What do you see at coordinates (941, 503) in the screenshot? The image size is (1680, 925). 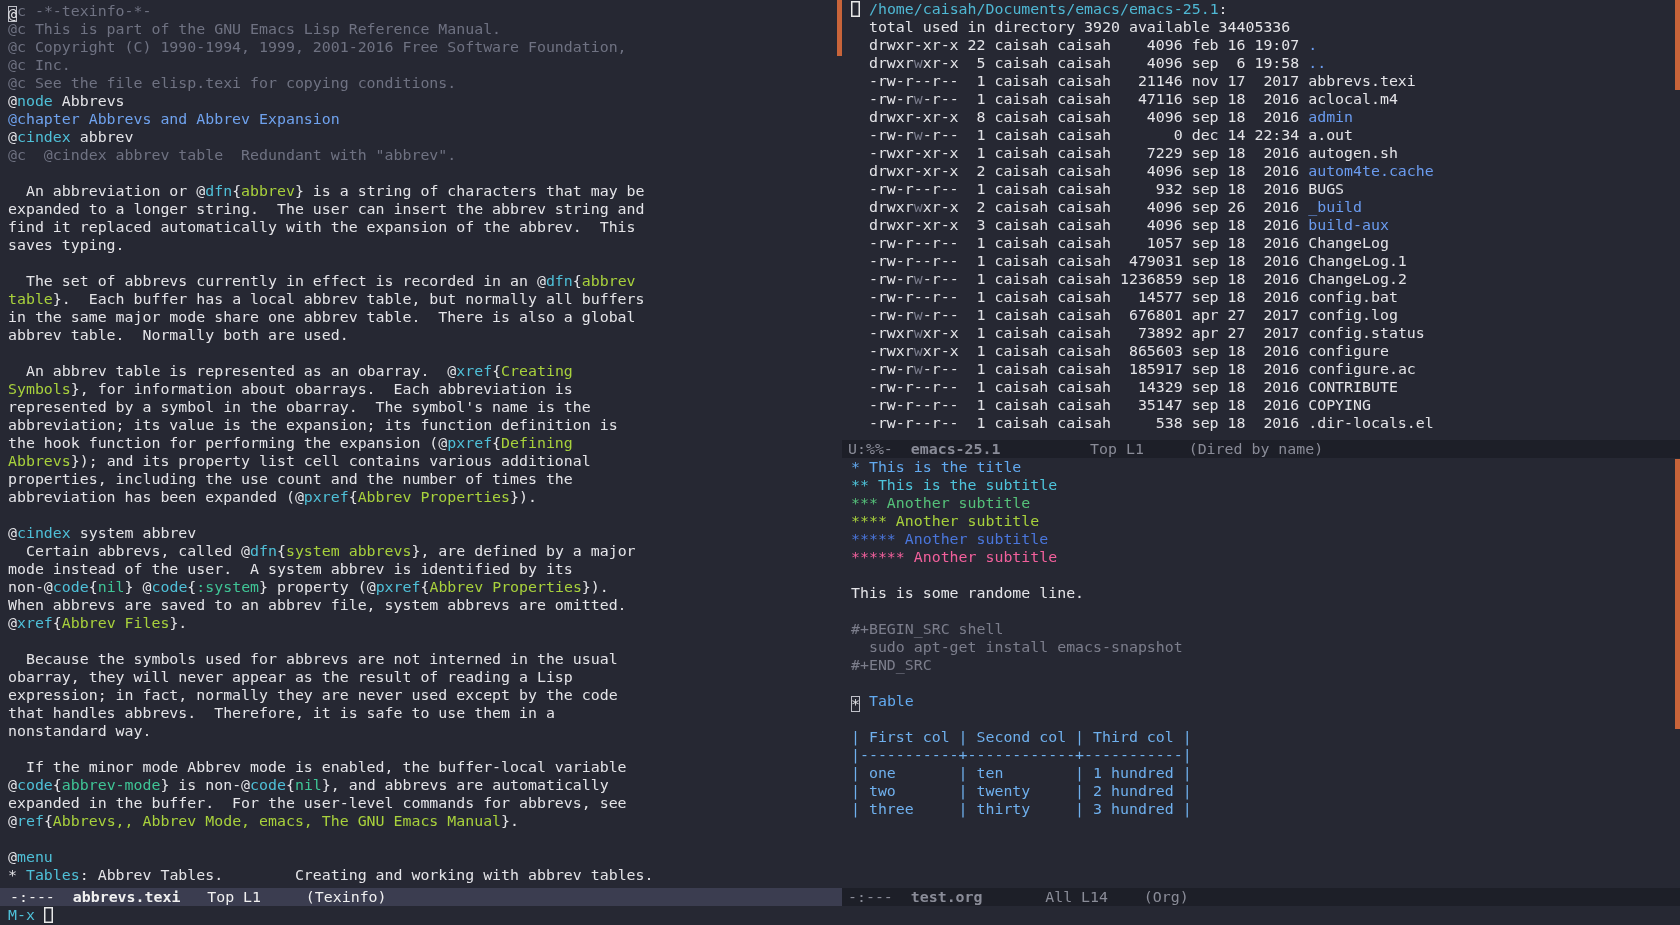 I see `org-line: *** Another subtitle` at bounding box center [941, 503].